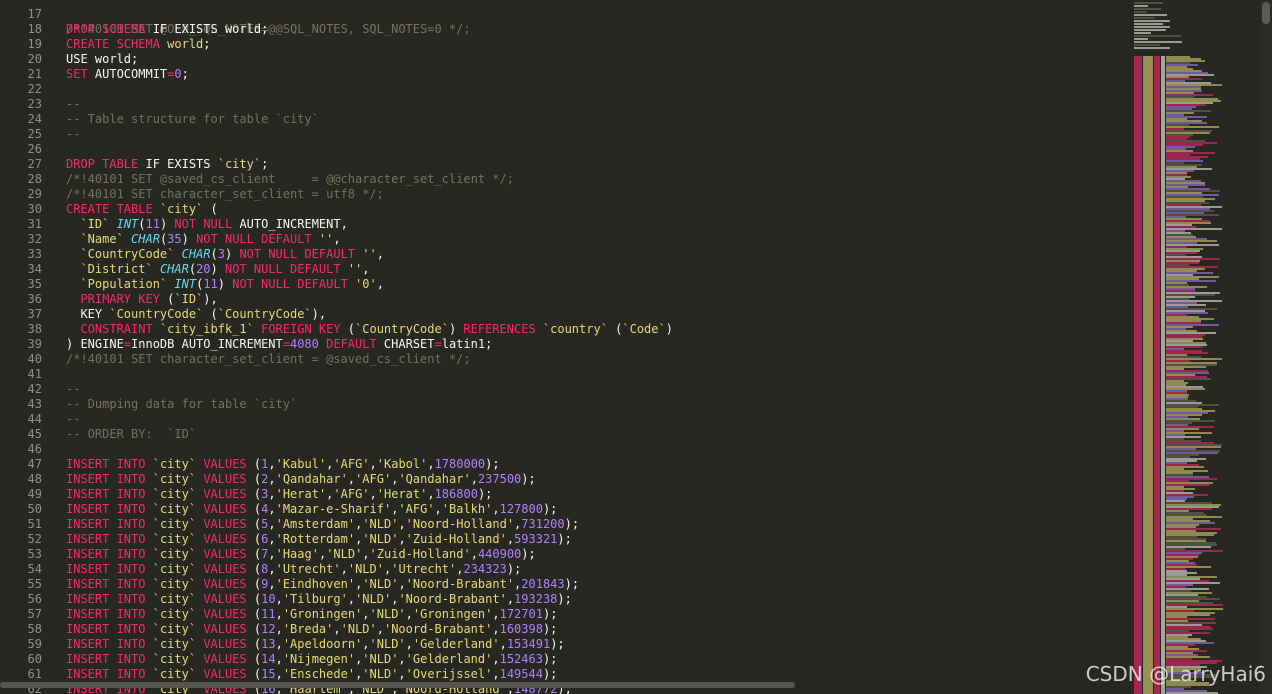 The width and height of the screenshot is (1272, 694). What do you see at coordinates (319, 674) in the screenshot?
I see `code-token: 'Enschede'` at bounding box center [319, 674].